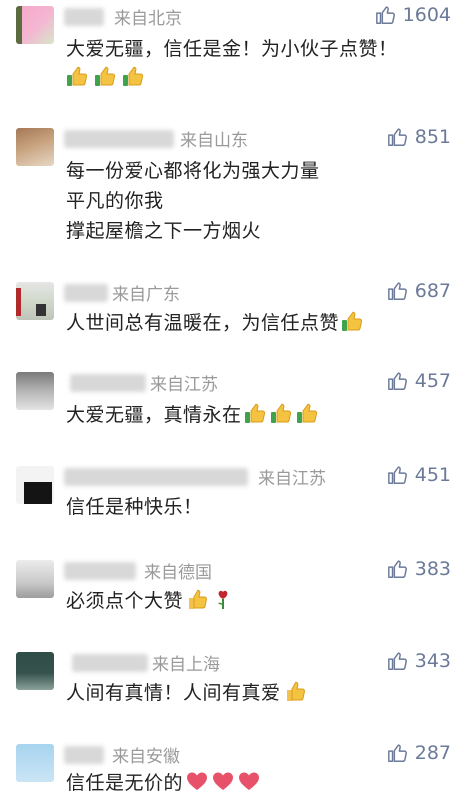 Image resolution: width=467 pixels, height=798 pixels. I want to click on like-button: 451, so click(419, 475).